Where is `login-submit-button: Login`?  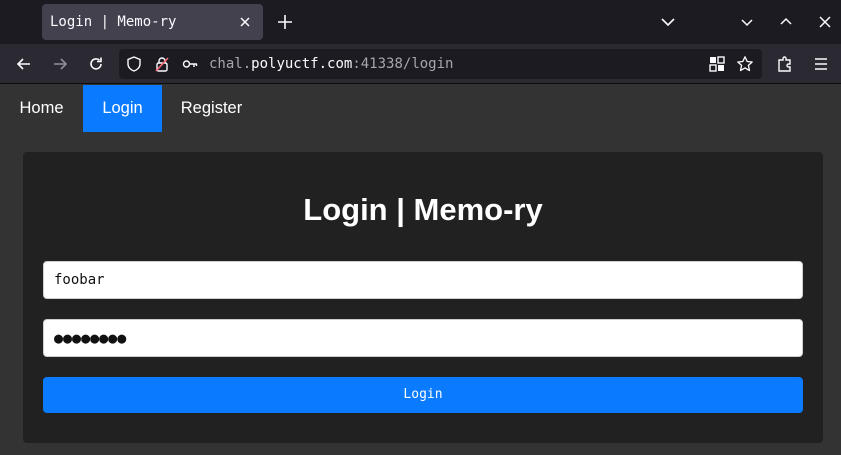 login-submit-button: Login is located at coordinates (423, 395).